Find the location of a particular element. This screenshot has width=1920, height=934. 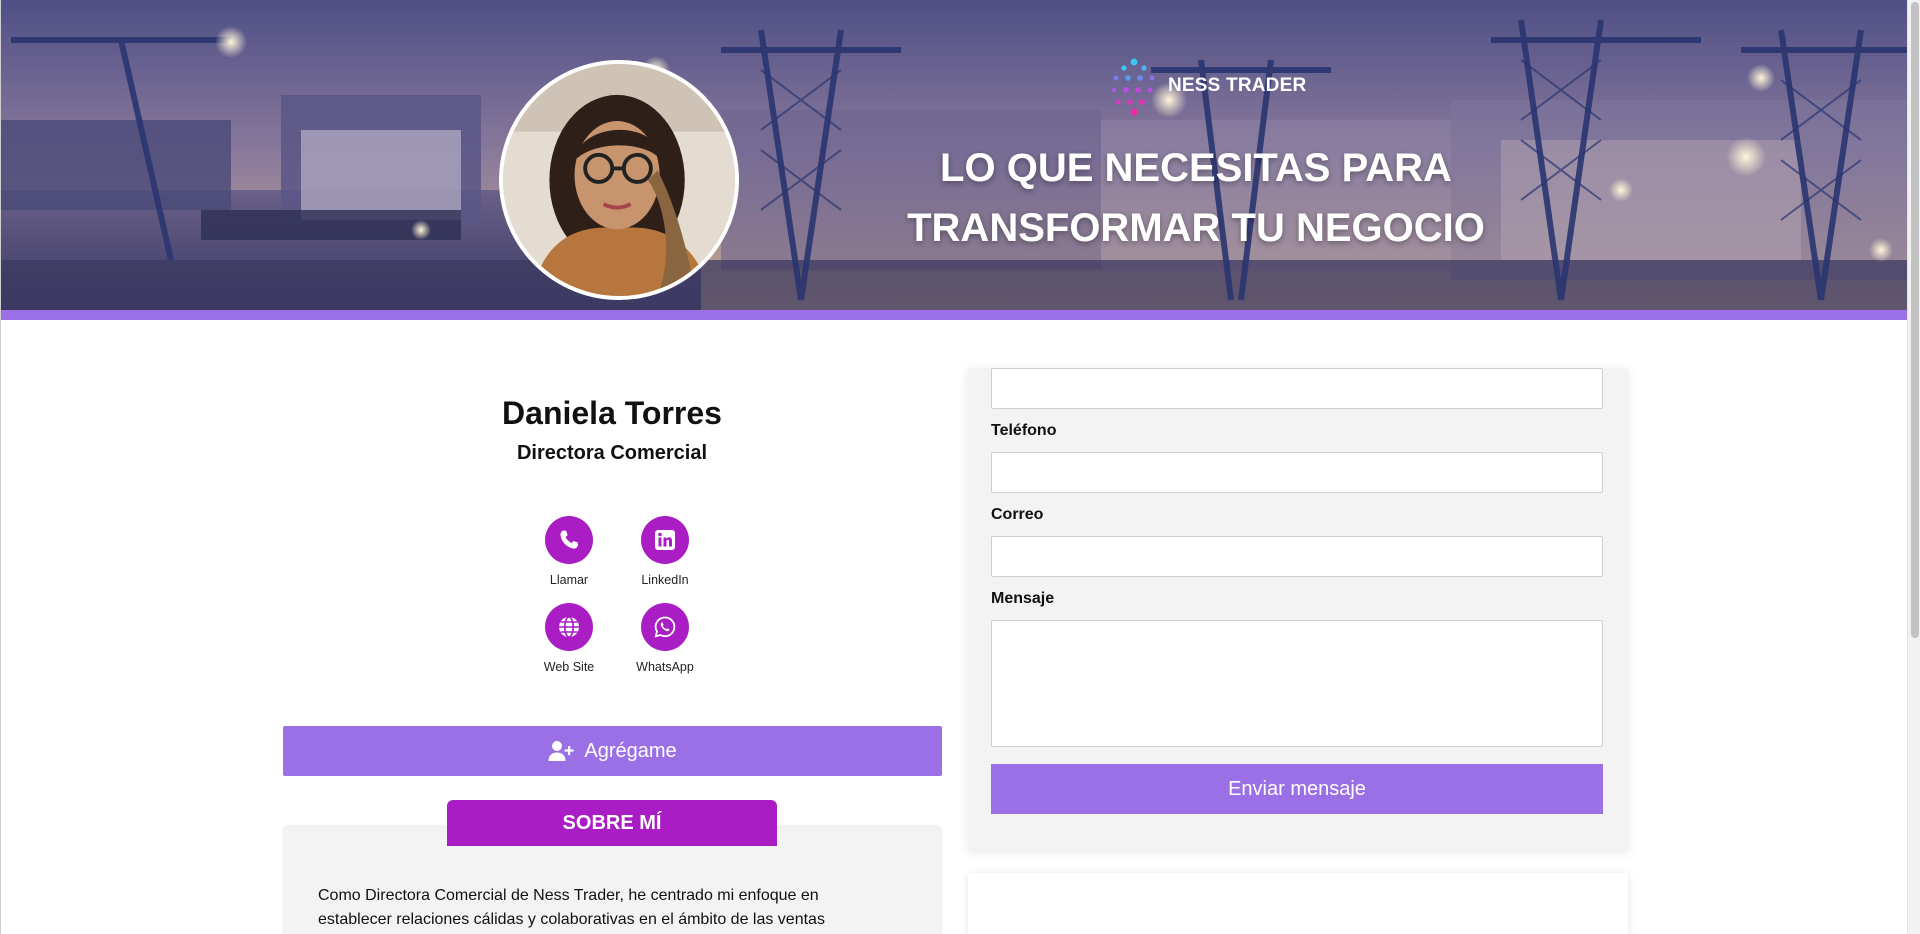

globe-icon is located at coordinates (569, 627).